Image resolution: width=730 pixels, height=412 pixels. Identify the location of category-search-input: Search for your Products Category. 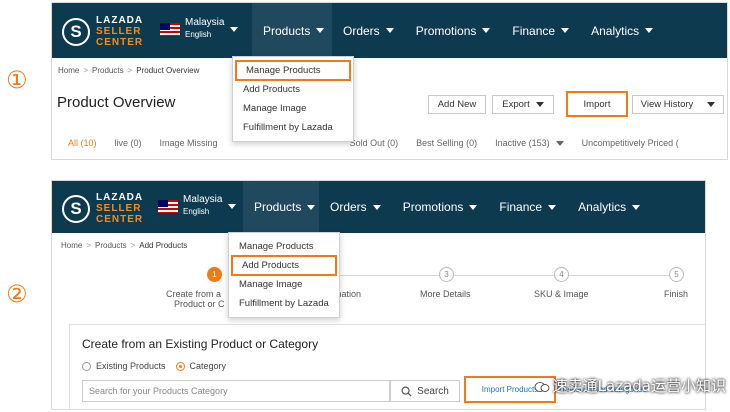
(236, 391).